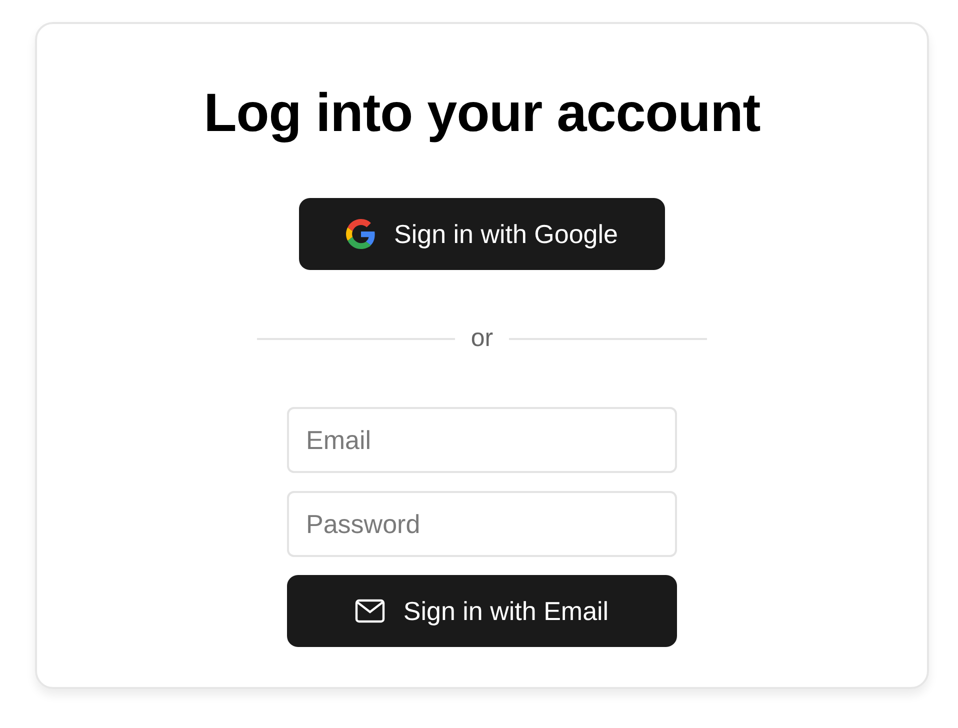 The width and height of the screenshot is (958, 728). What do you see at coordinates (482, 524) in the screenshot?
I see `input-field: Password` at bounding box center [482, 524].